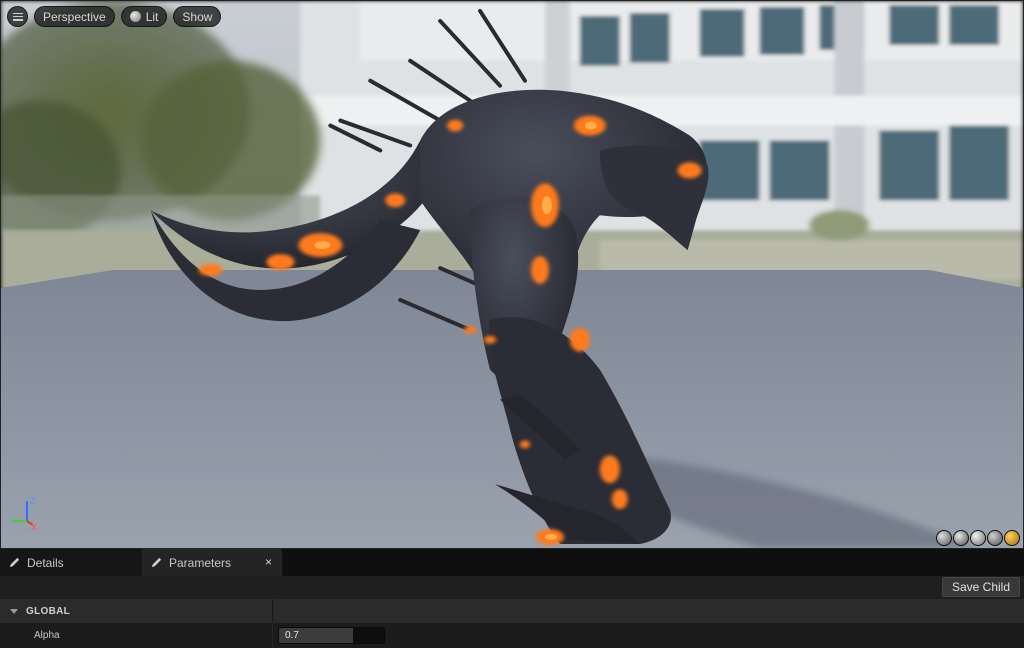  Describe the element at coordinates (331, 635) in the screenshot. I see `alpha-value-slider: 0.7` at that location.